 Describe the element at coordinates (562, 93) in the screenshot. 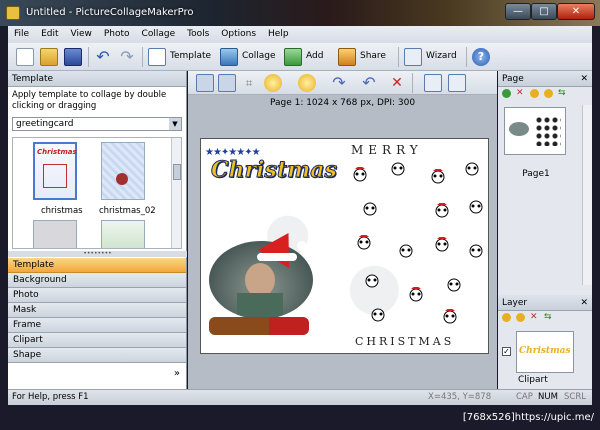

I see `refresh-icon: ⇆` at that location.